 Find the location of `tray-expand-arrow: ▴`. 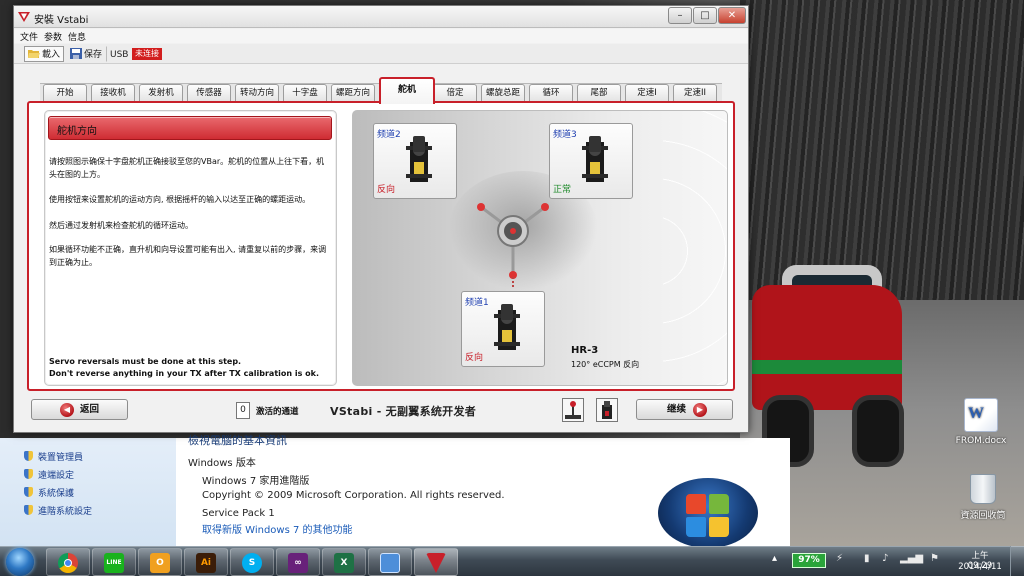

tray-expand-arrow: ▴ is located at coordinates (774, 558).